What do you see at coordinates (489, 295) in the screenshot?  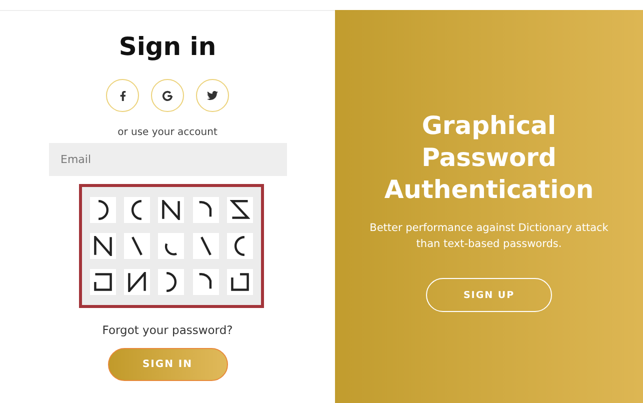 I see `sign-up-button: SIGN UP` at bounding box center [489, 295].